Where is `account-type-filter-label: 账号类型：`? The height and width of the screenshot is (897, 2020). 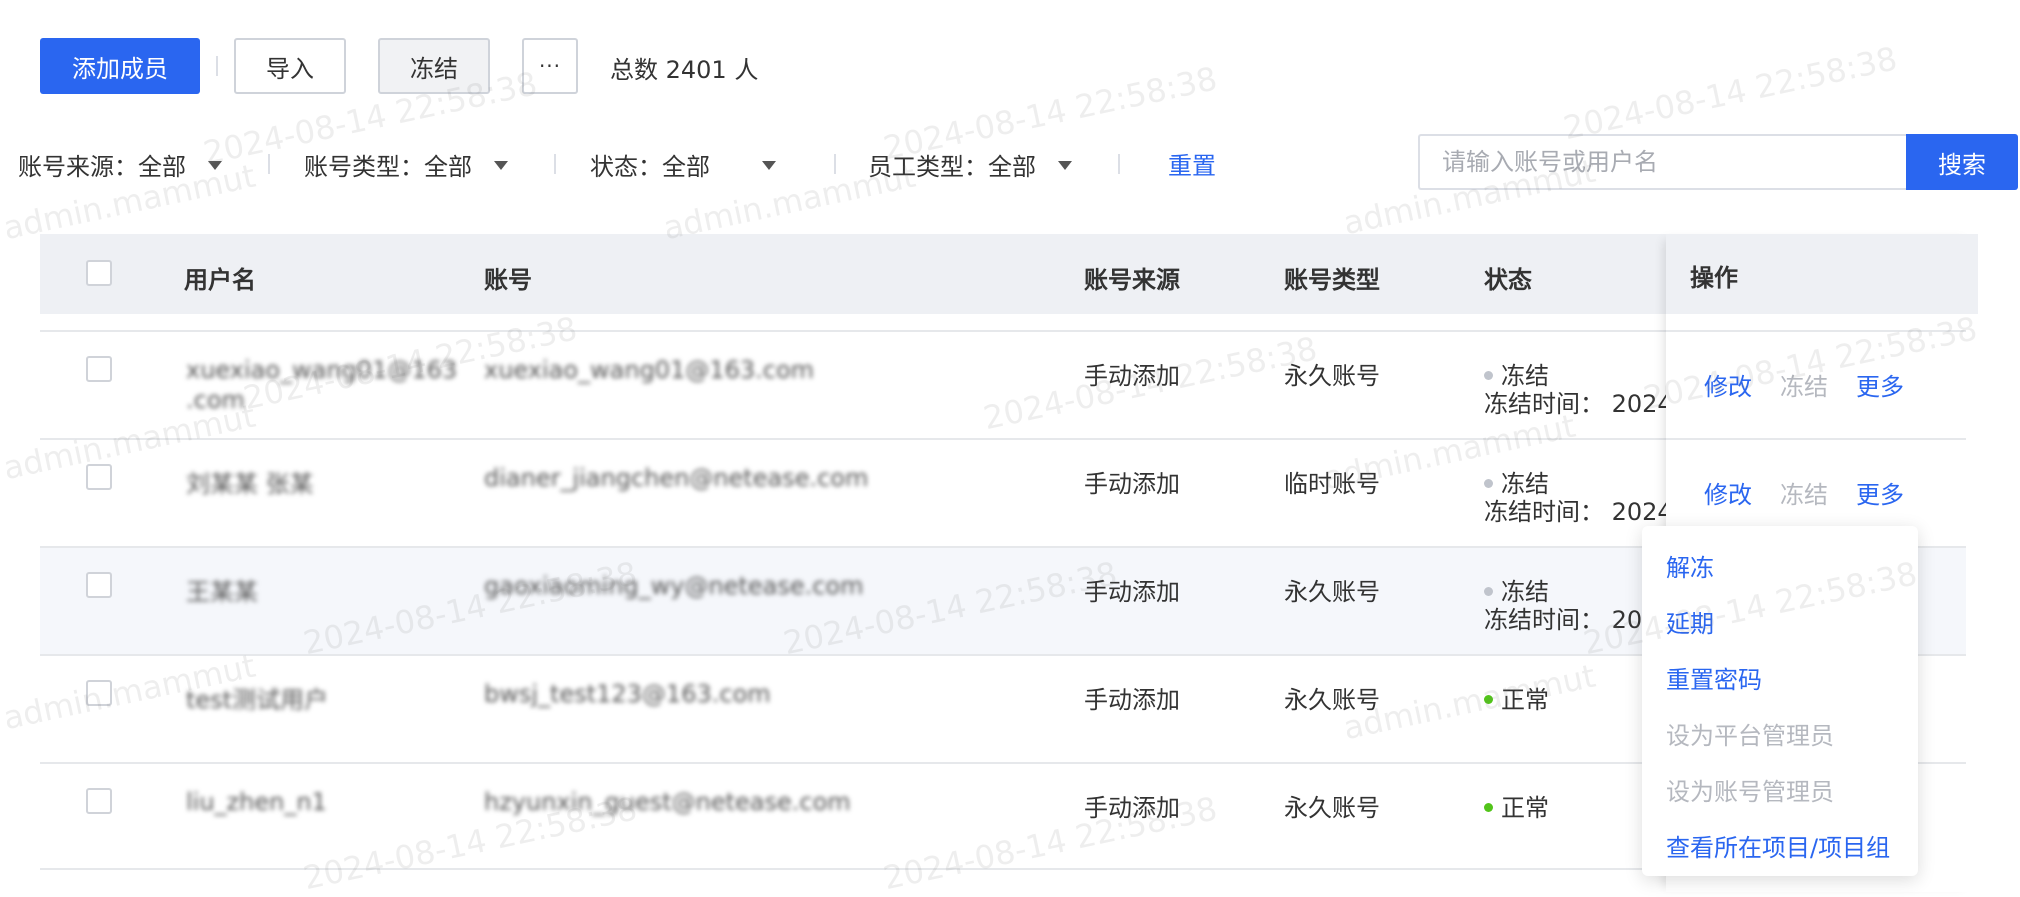
account-type-filter-label: 账号类型： is located at coordinates (364, 166).